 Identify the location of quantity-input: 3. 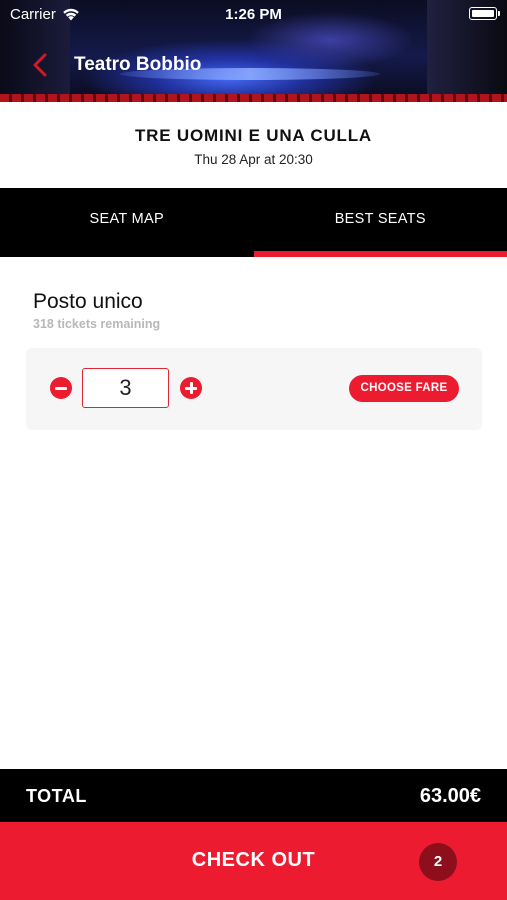
(125, 388).